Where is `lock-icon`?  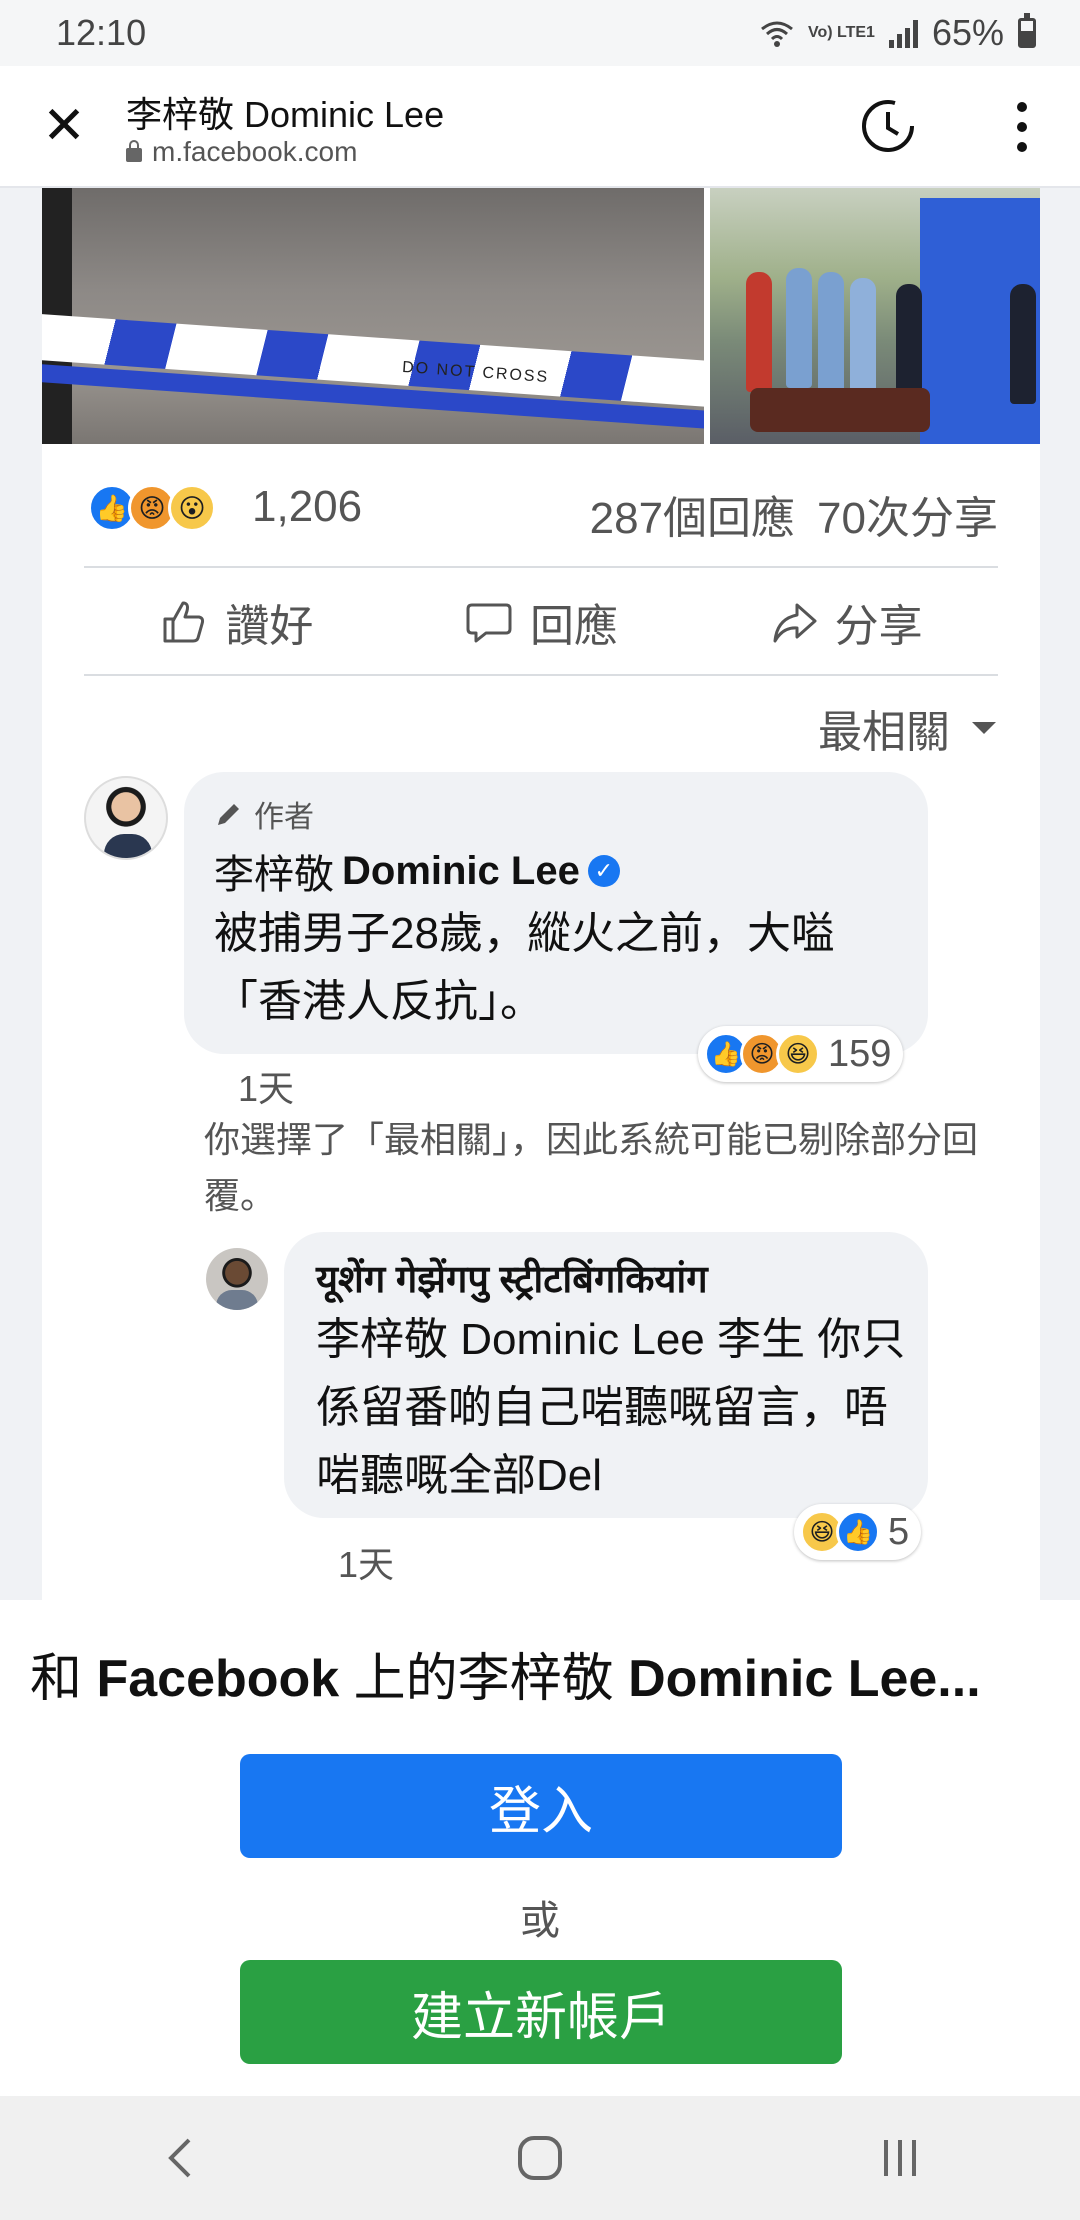 lock-icon is located at coordinates (134, 151).